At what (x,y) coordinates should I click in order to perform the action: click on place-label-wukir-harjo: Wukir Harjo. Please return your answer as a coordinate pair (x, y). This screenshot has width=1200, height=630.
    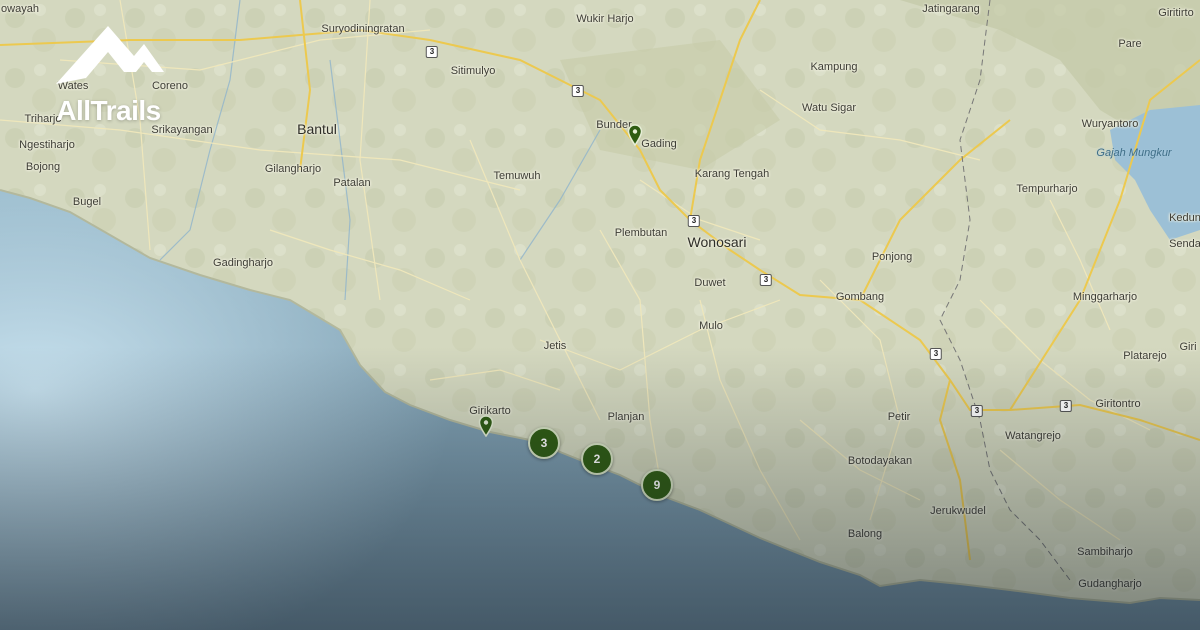
    Looking at the image, I should click on (605, 19).